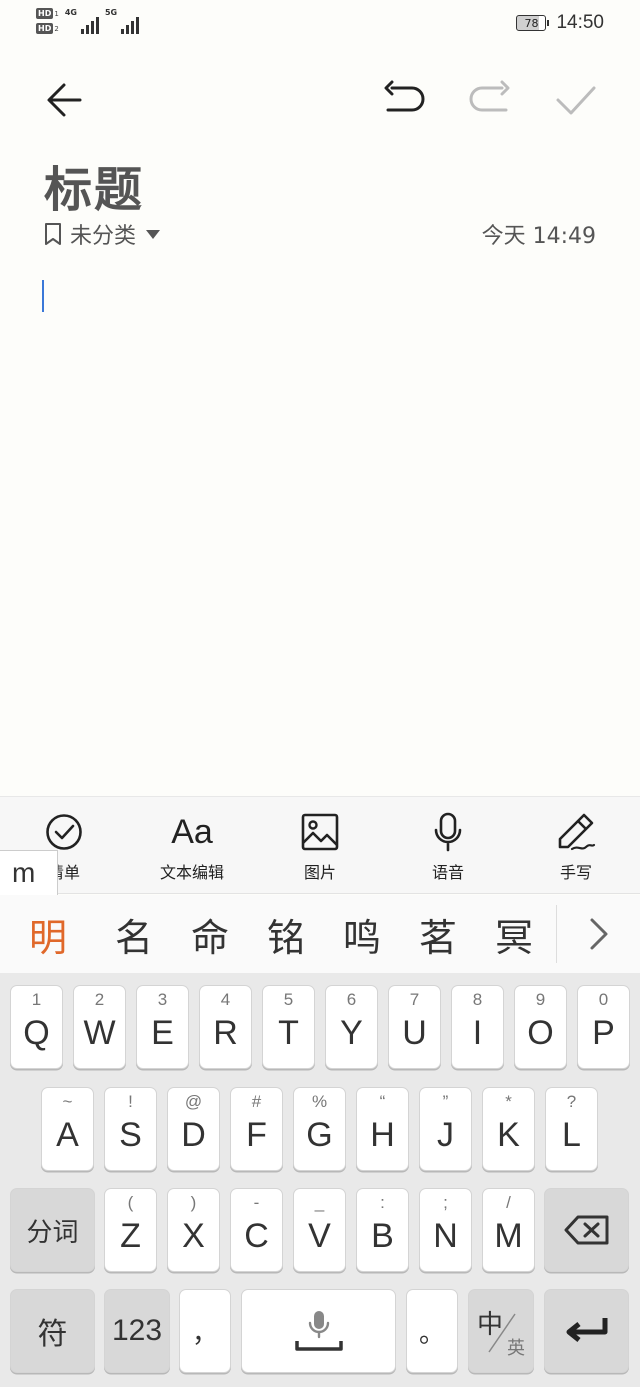  What do you see at coordinates (445, 1101) in the screenshot?
I see `key-secondary-label: ”` at bounding box center [445, 1101].